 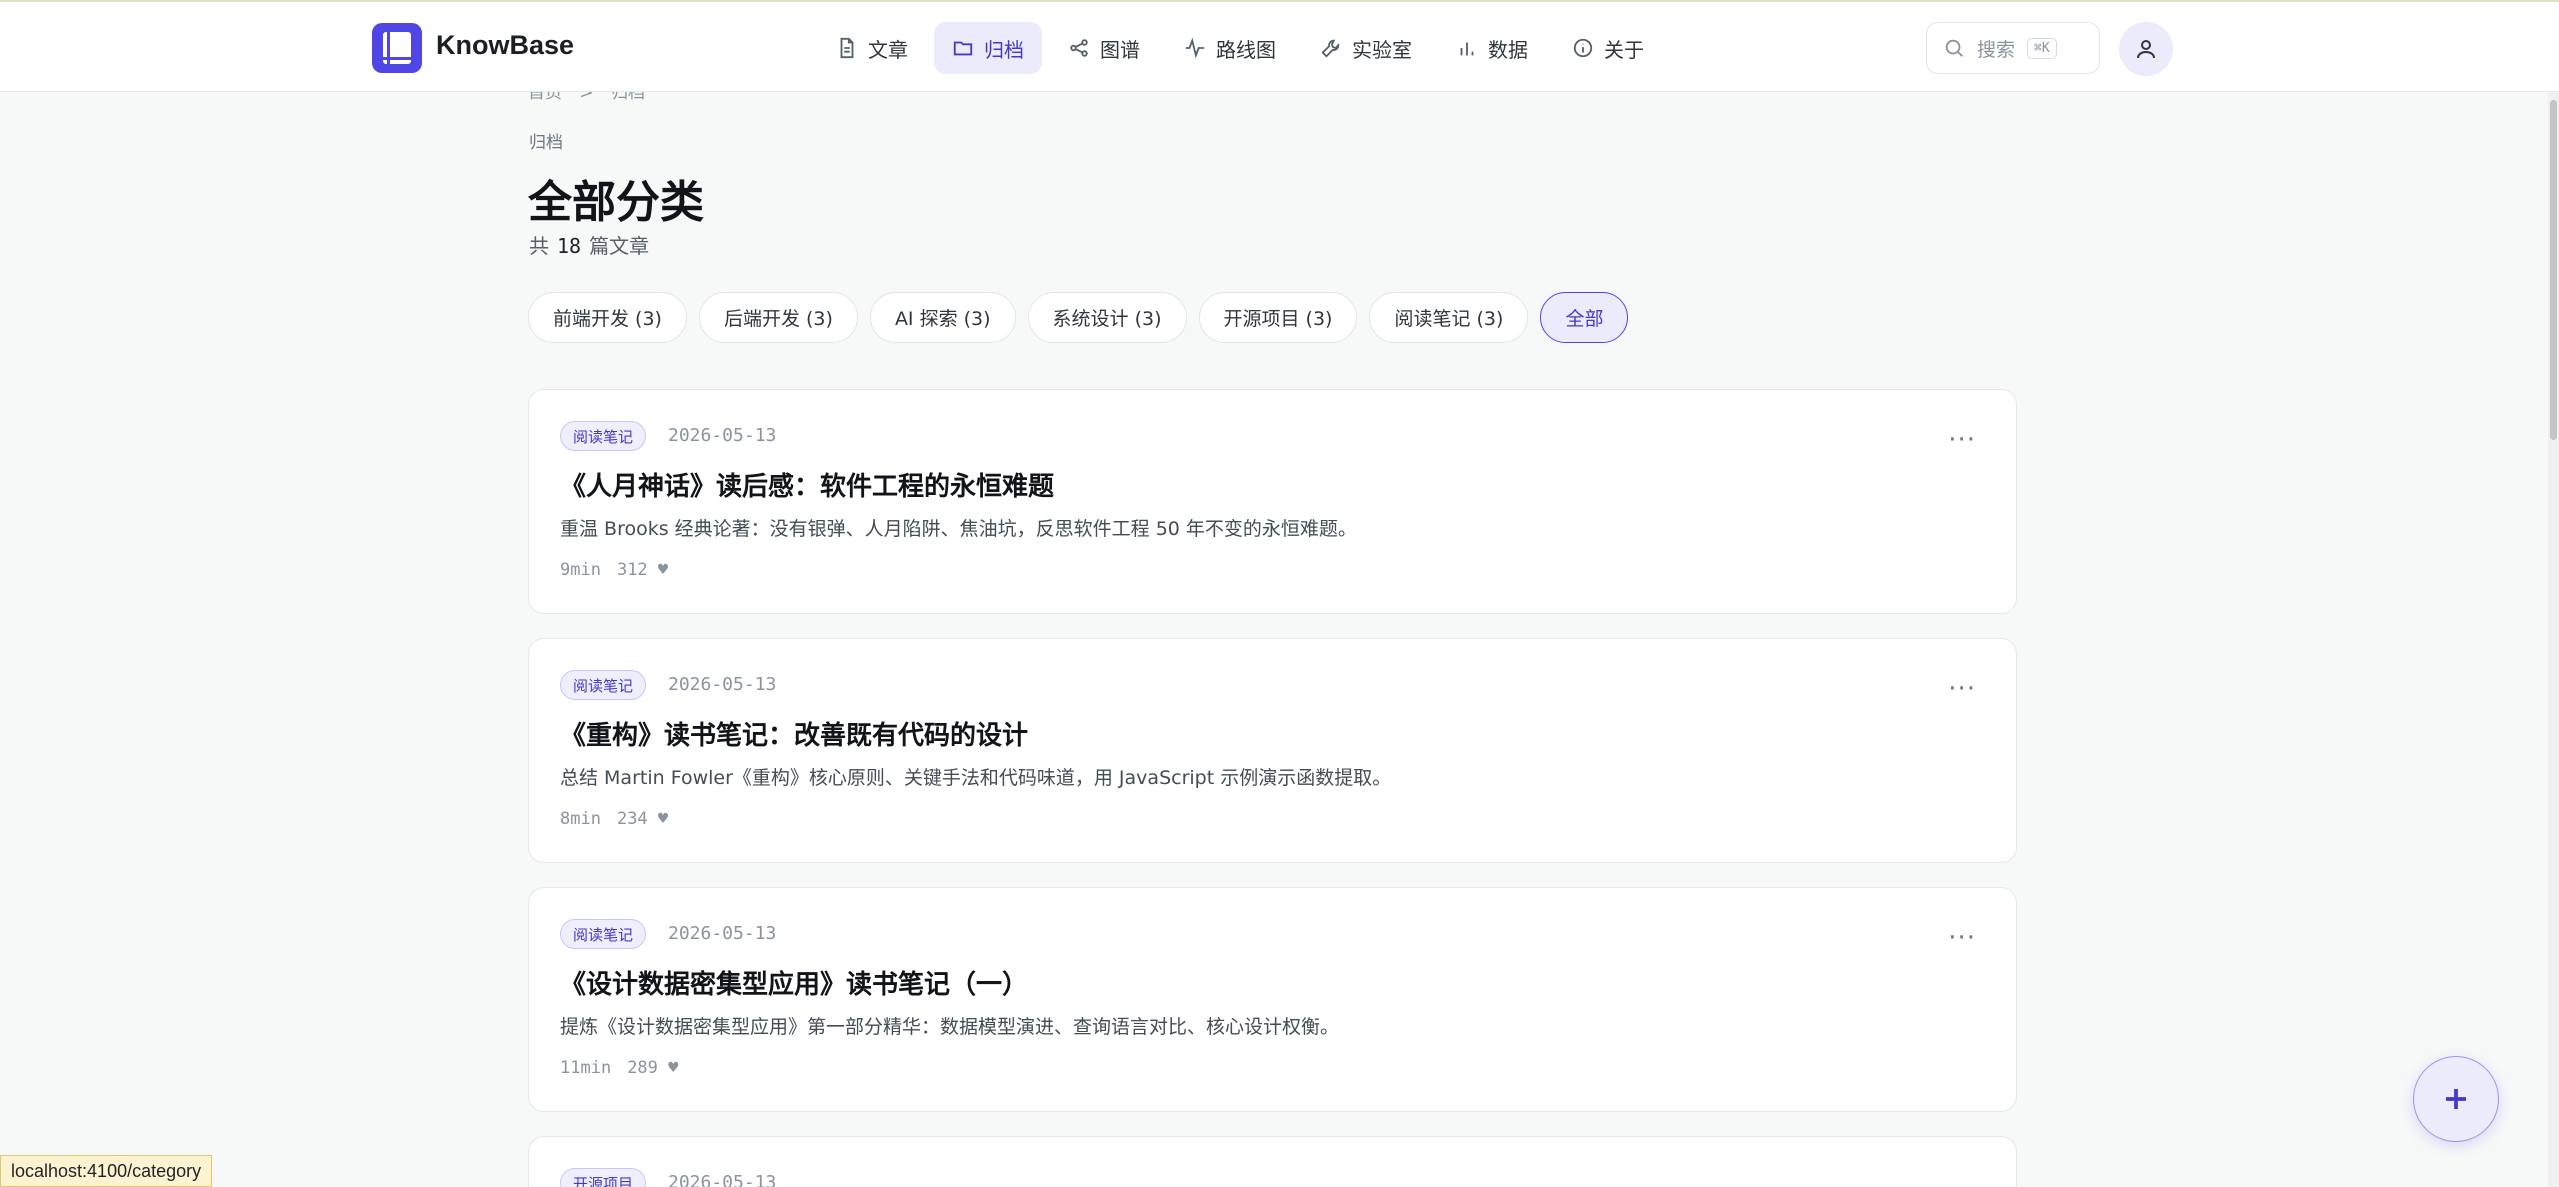 I want to click on article-meta: 8min 234 ♥, so click(x=622, y=819).